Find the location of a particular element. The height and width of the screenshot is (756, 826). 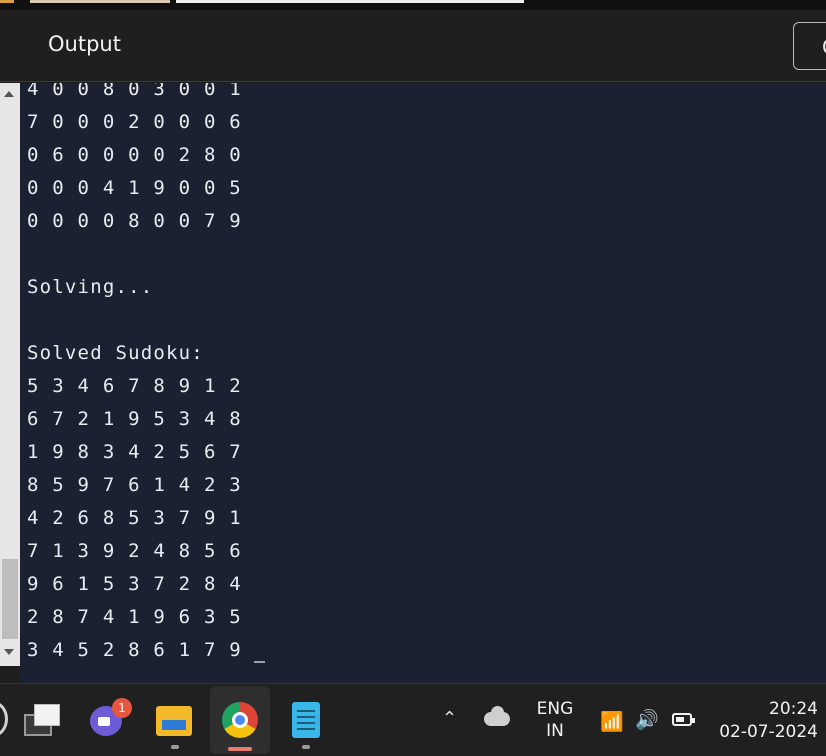

active-indicator is located at coordinates (240, 749).